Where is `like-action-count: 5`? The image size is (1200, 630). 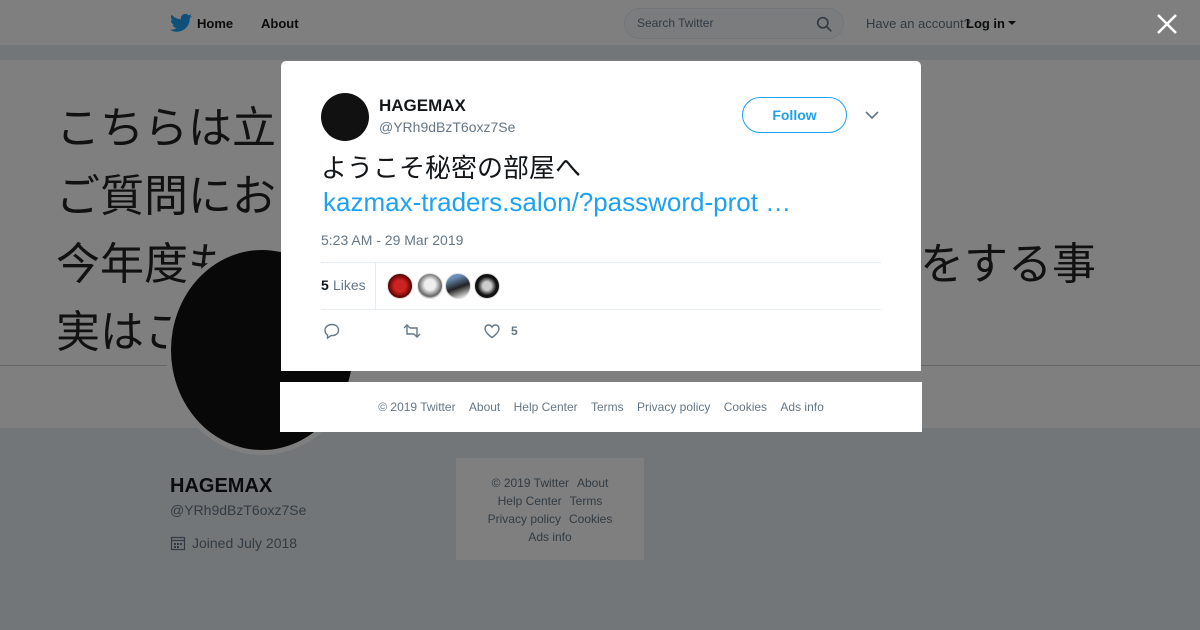 like-action-count: 5 is located at coordinates (514, 331).